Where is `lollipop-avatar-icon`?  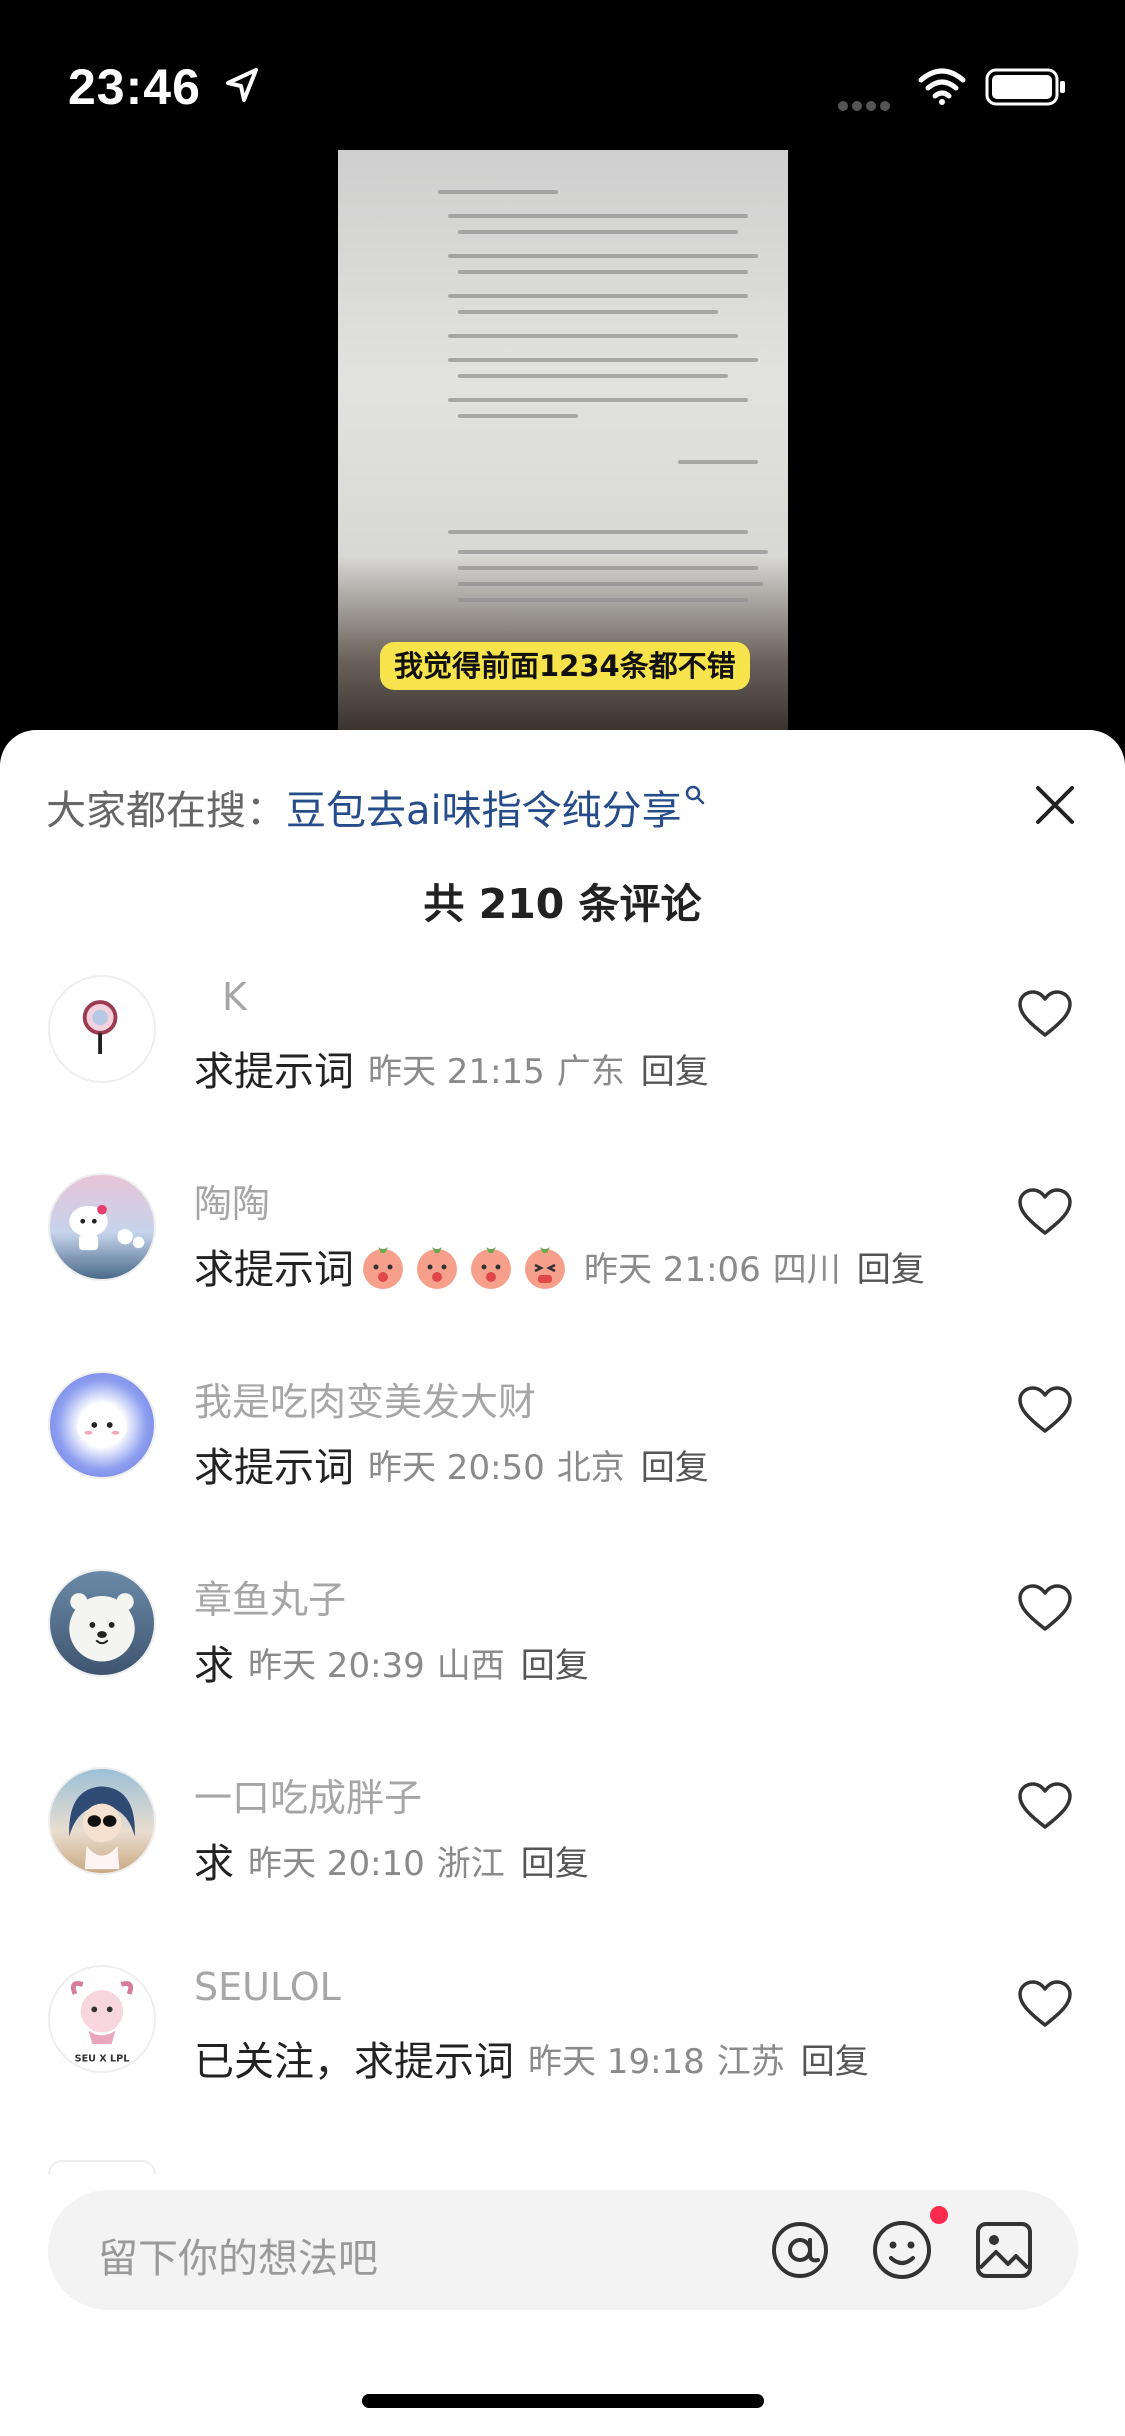
lollipop-avatar-icon is located at coordinates (100, 1027).